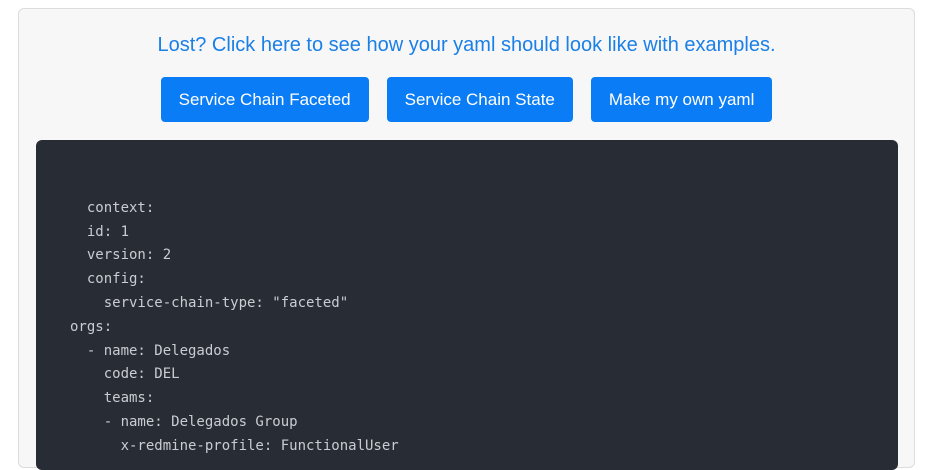 This screenshot has width=937, height=470. Describe the element at coordinates (681, 99) in the screenshot. I see `make-own-yaml-button: Make my own yaml` at that location.